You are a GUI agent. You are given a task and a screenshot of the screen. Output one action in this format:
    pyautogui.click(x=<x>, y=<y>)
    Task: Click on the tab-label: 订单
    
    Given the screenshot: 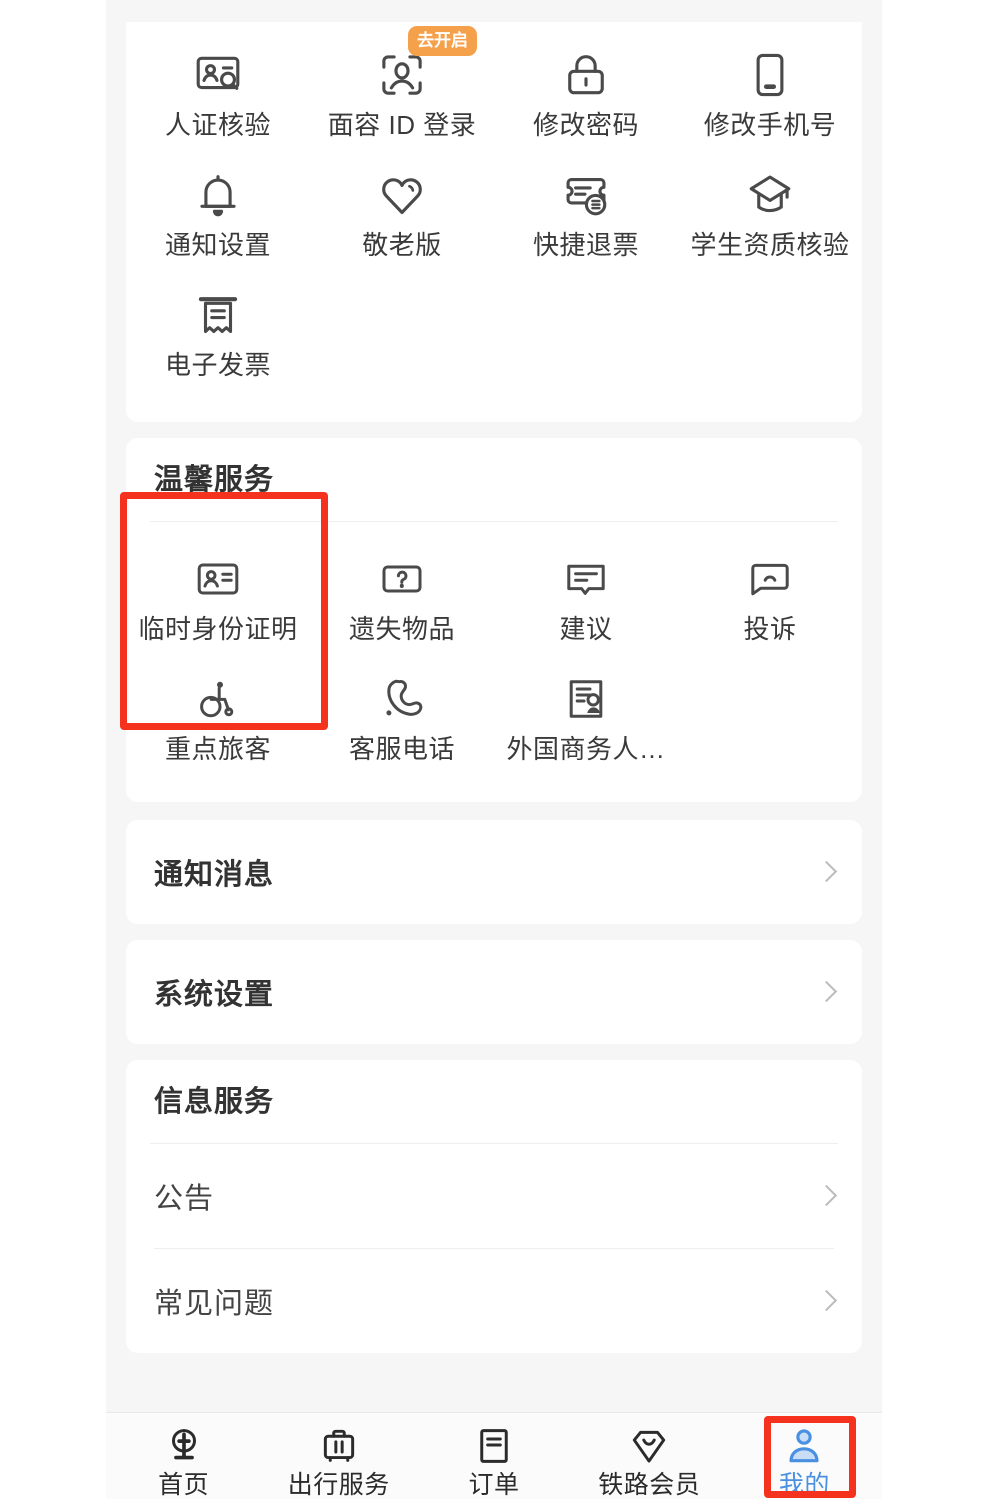 What is the action you would take?
    pyautogui.click(x=494, y=1485)
    